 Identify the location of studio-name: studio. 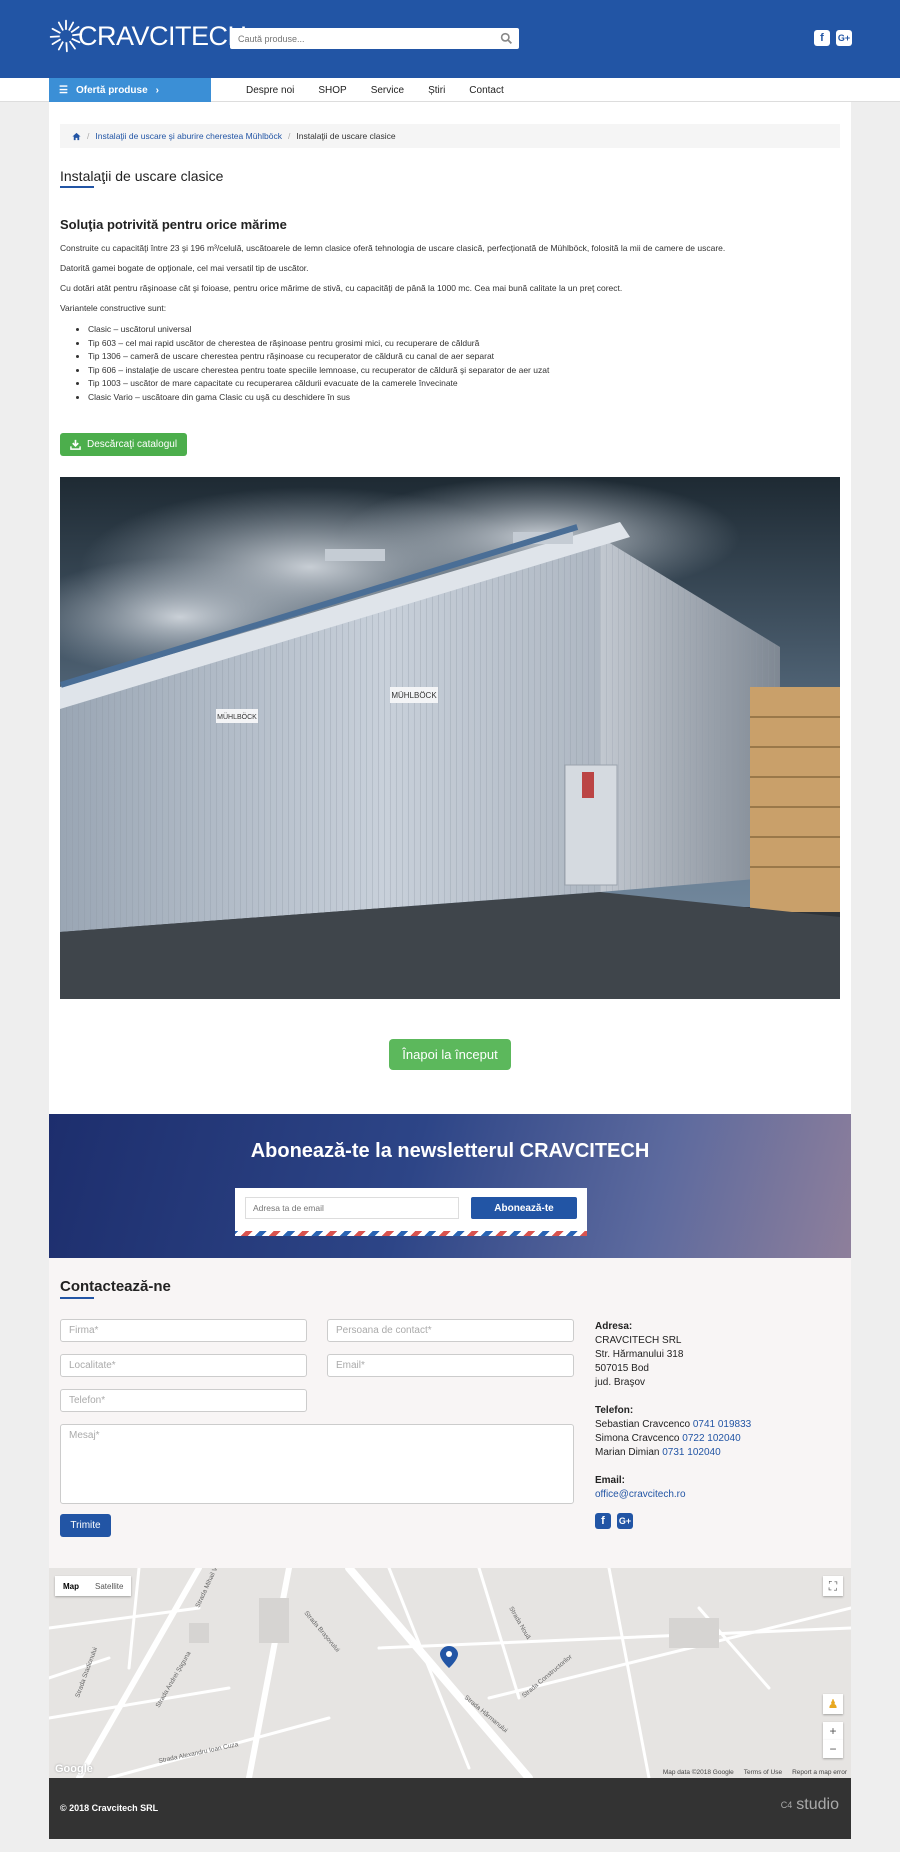
(817, 1804).